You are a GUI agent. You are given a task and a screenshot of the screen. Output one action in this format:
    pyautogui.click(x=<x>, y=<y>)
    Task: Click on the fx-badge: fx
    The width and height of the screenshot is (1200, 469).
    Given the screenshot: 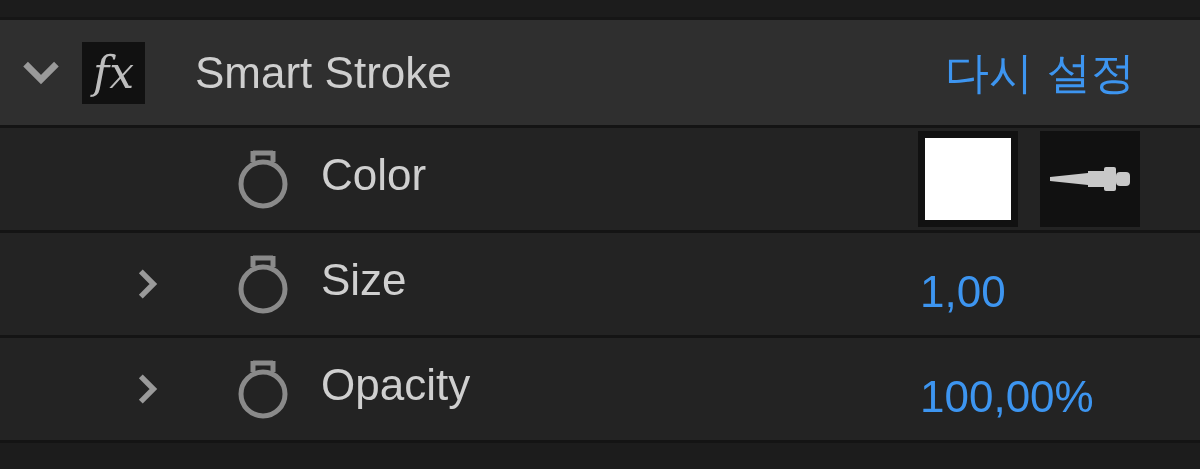 What is the action you would take?
    pyautogui.click(x=113, y=72)
    